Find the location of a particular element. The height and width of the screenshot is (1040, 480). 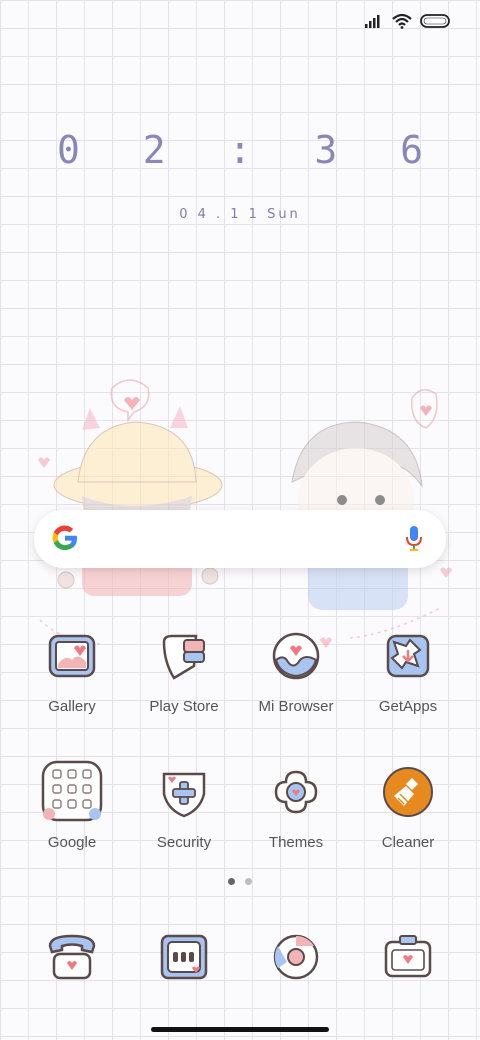

app-label: Google is located at coordinates (72, 842).